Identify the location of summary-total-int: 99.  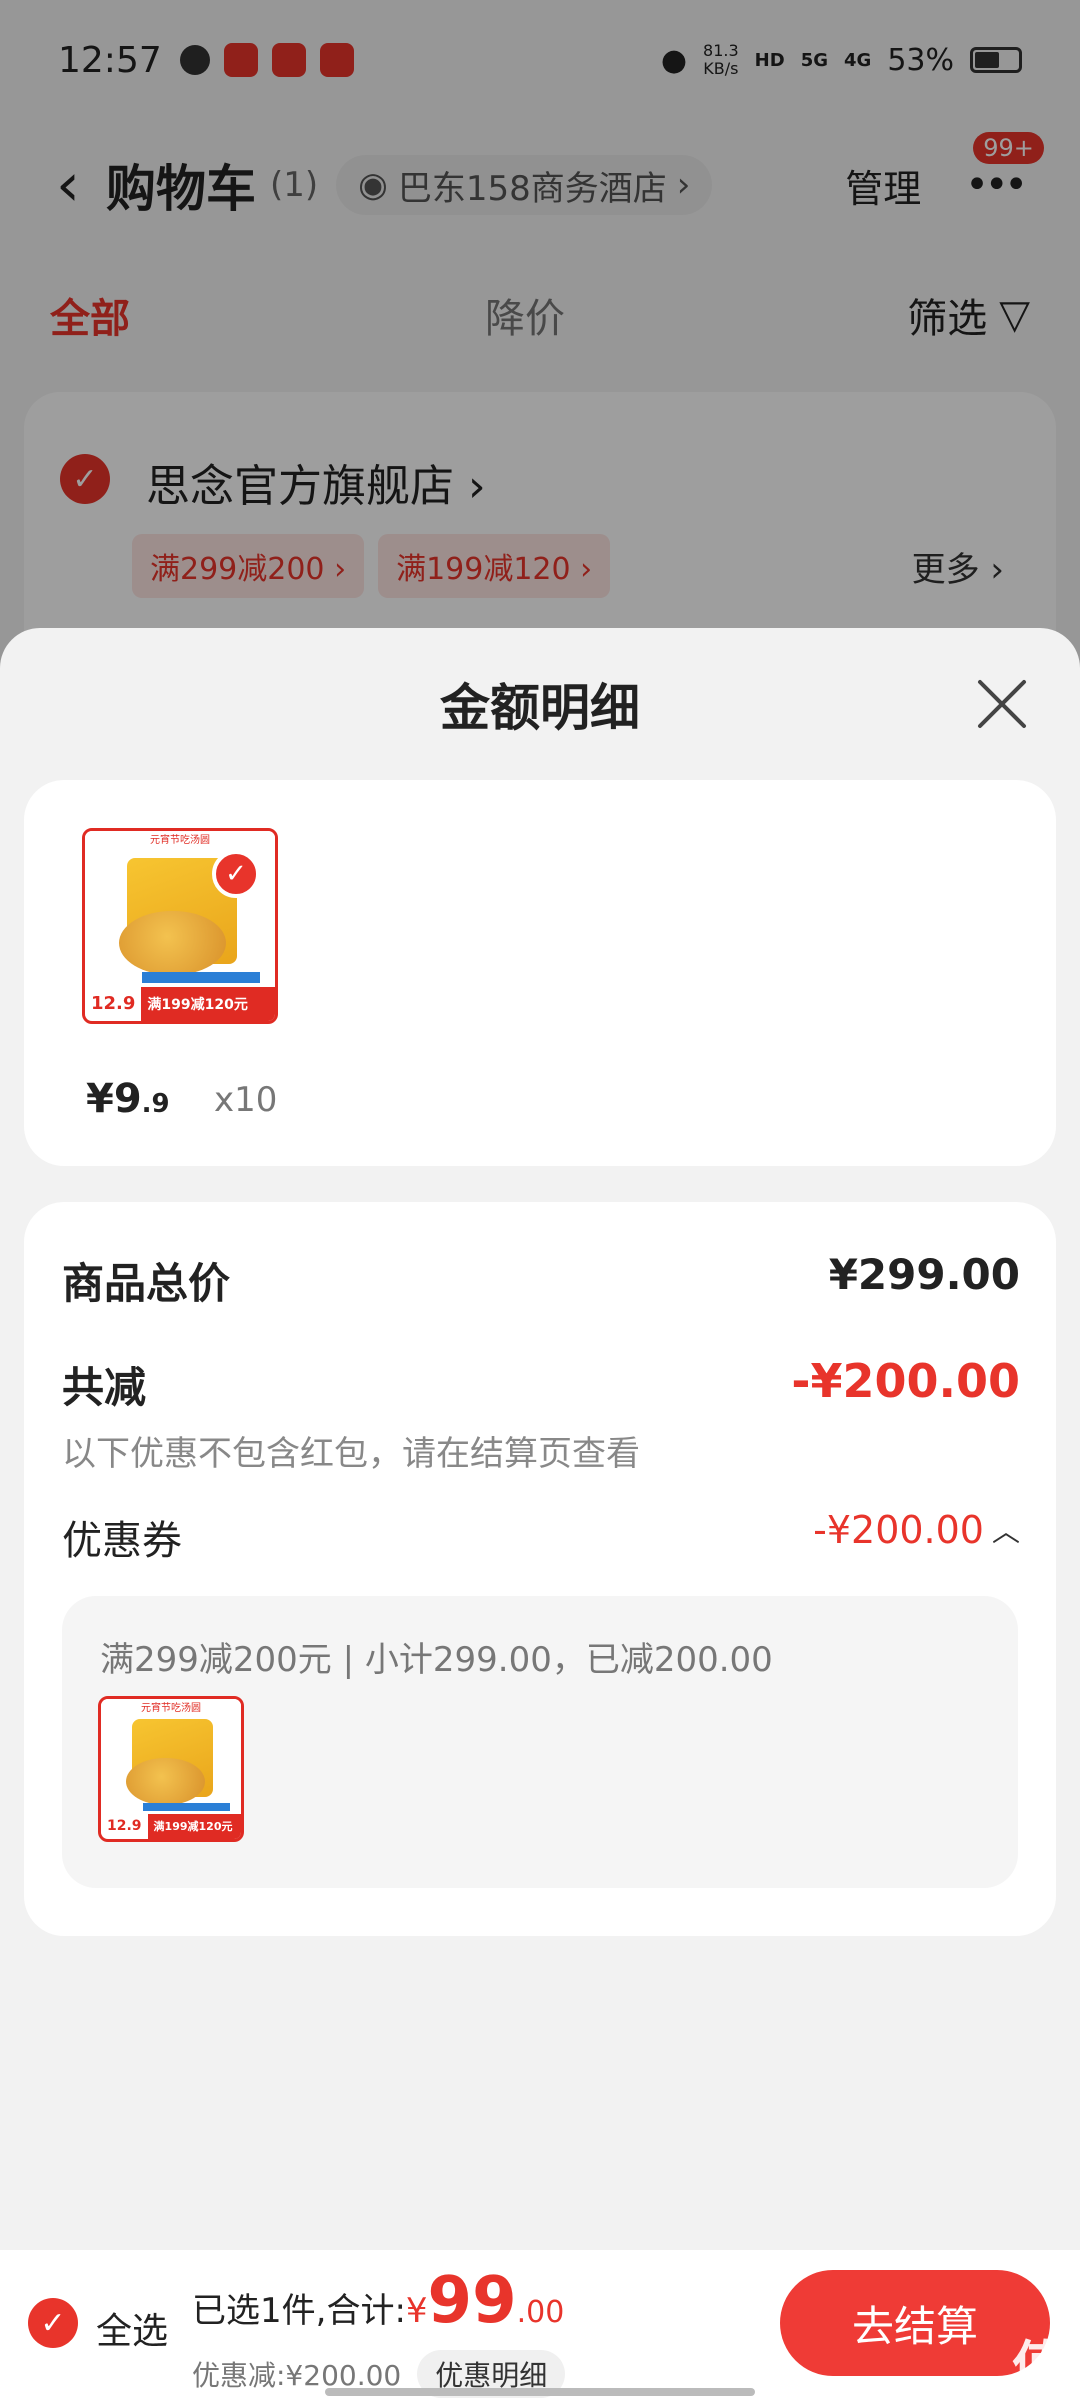
(472, 2301).